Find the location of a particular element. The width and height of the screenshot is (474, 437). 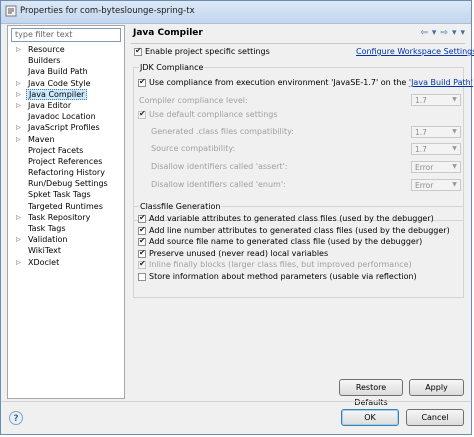

classfile-generation-title: Classfile Generation is located at coordinates (180, 206).